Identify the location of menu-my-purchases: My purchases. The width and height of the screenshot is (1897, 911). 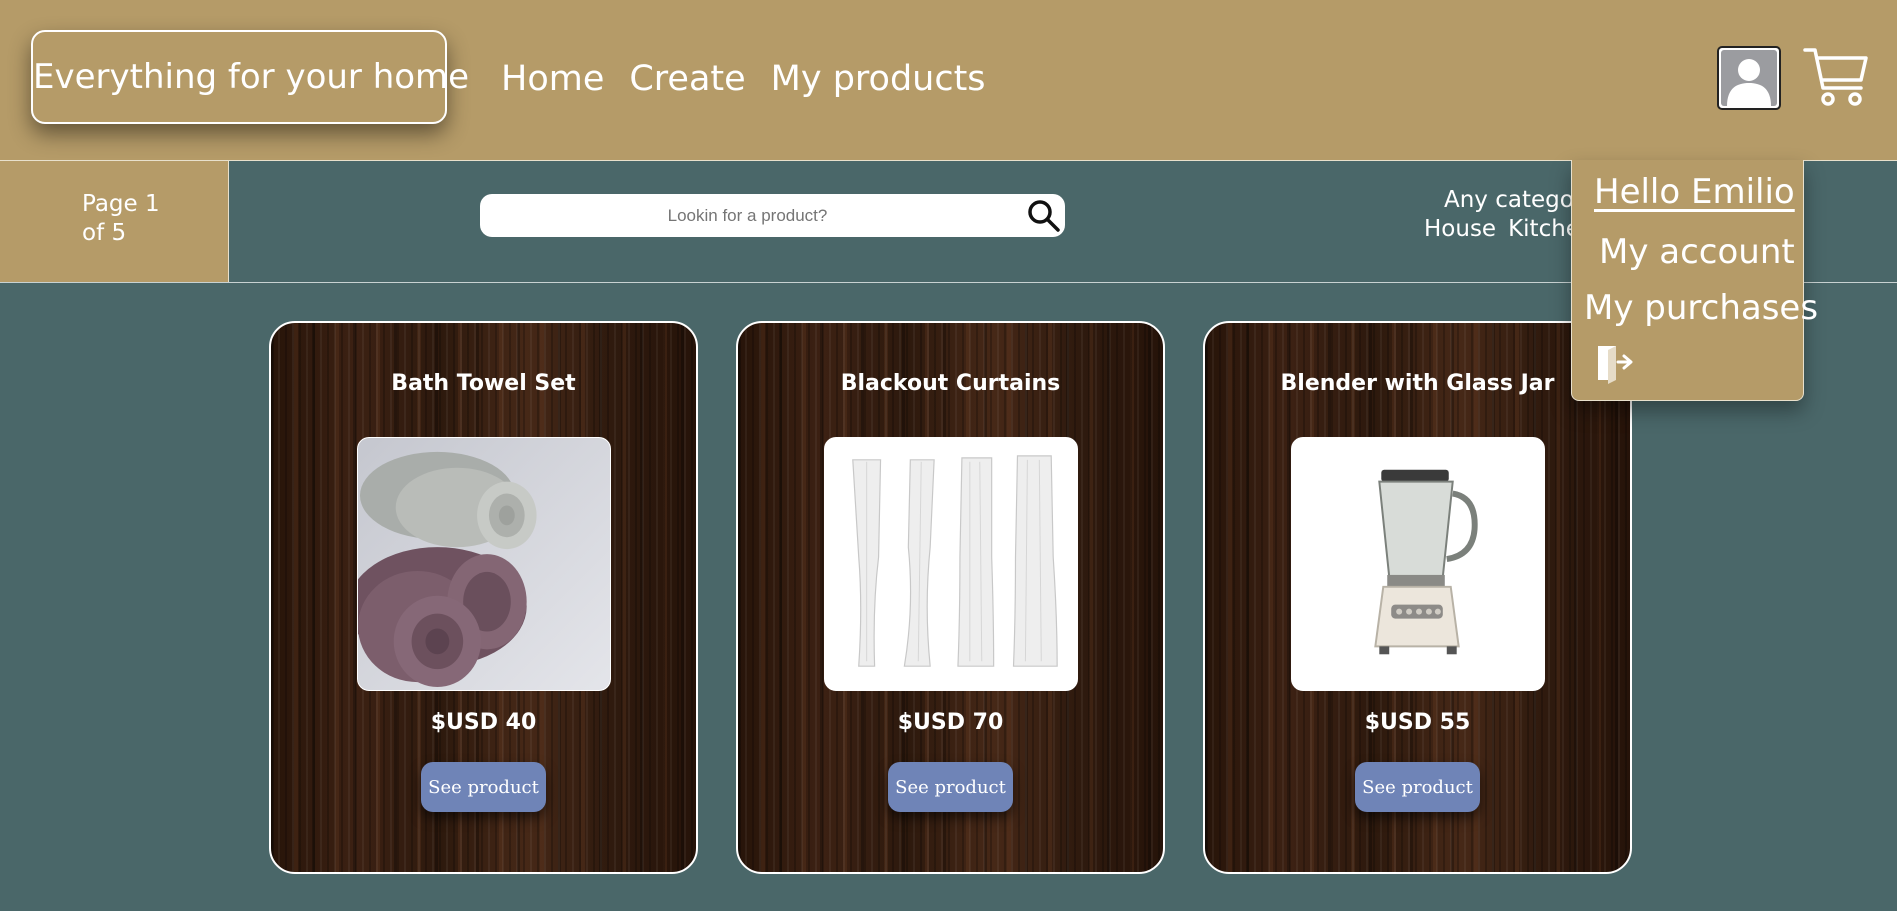
(1701, 308).